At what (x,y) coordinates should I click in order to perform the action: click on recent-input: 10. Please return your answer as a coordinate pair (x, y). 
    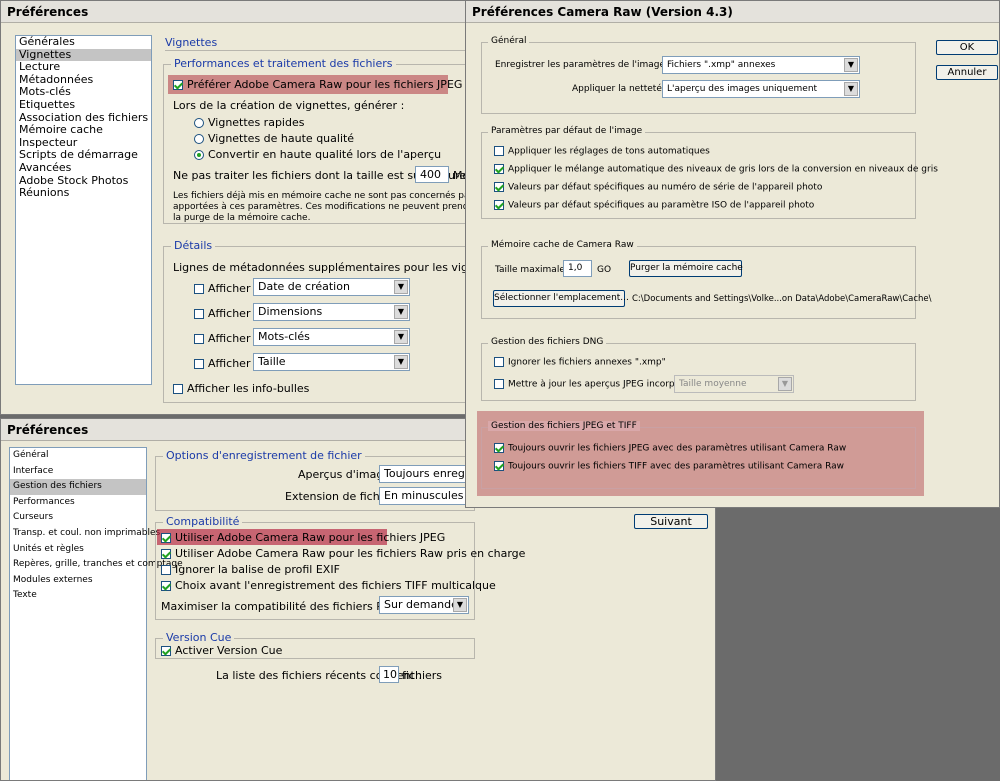
    Looking at the image, I should click on (389, 674).